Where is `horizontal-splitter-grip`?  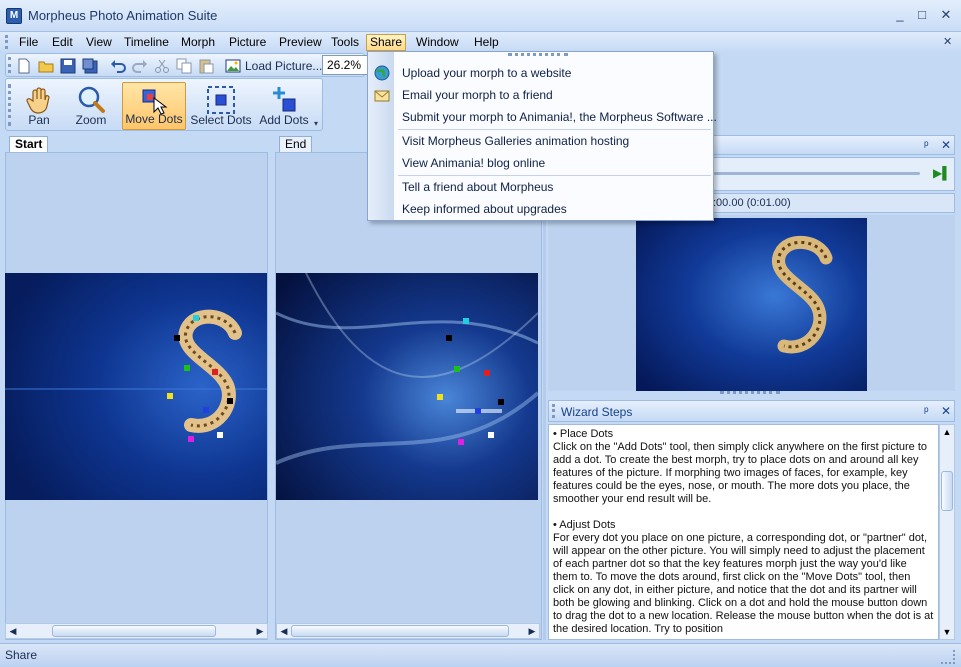
horizontal-splitter-grip is located at coordinates (750, 392).